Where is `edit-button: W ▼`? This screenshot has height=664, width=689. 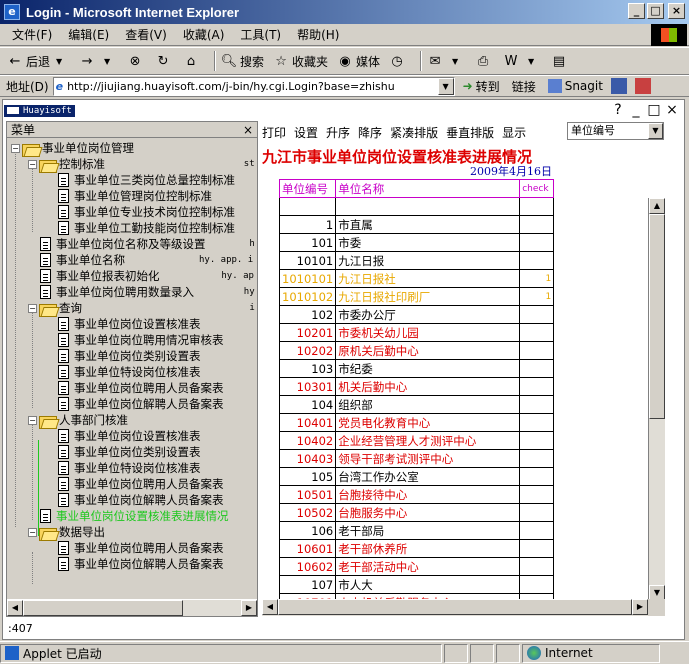 edit-button: W ▼ is located at coordinates (522, 61).